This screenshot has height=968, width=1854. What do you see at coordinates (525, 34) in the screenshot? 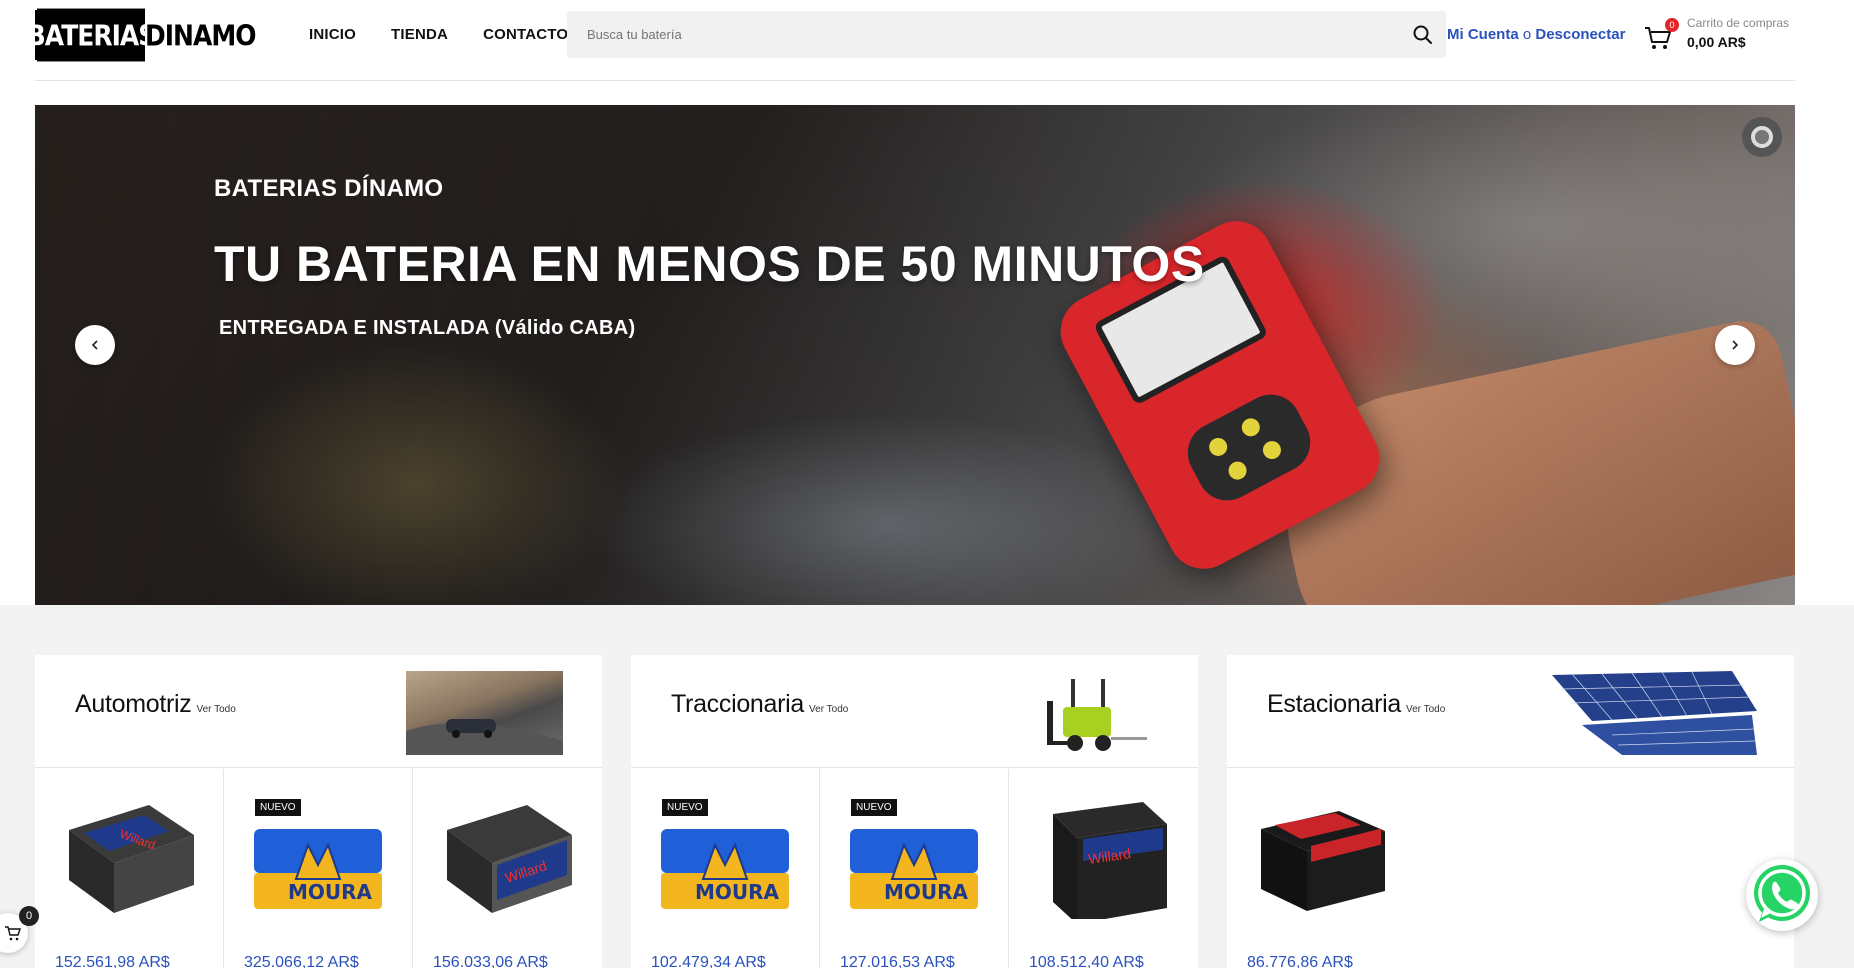
I see `nav-item-contacto: CONTACTO` at bounding box center [525, 34].